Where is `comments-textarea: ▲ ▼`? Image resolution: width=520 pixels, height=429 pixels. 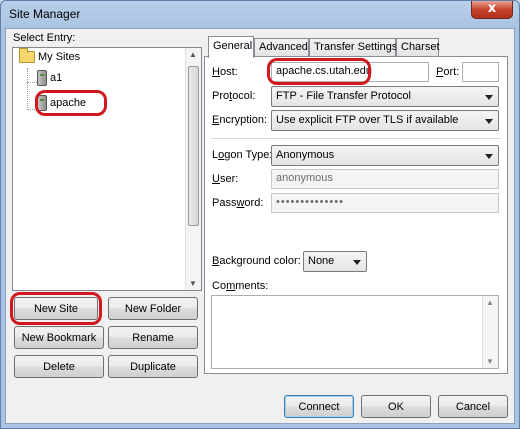
comments-textarea: ▲ ▼ is located at coordinates (355, 332).